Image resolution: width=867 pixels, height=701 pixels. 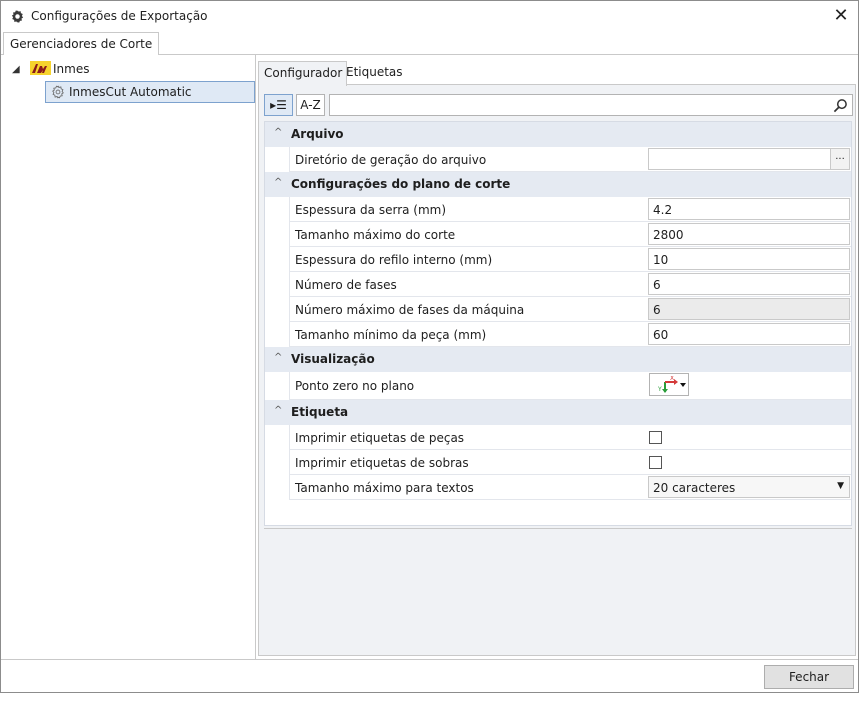 I want to click on tree-item-inmescut-automatic: InmesCut Automatic, so click(x=150, y=92).